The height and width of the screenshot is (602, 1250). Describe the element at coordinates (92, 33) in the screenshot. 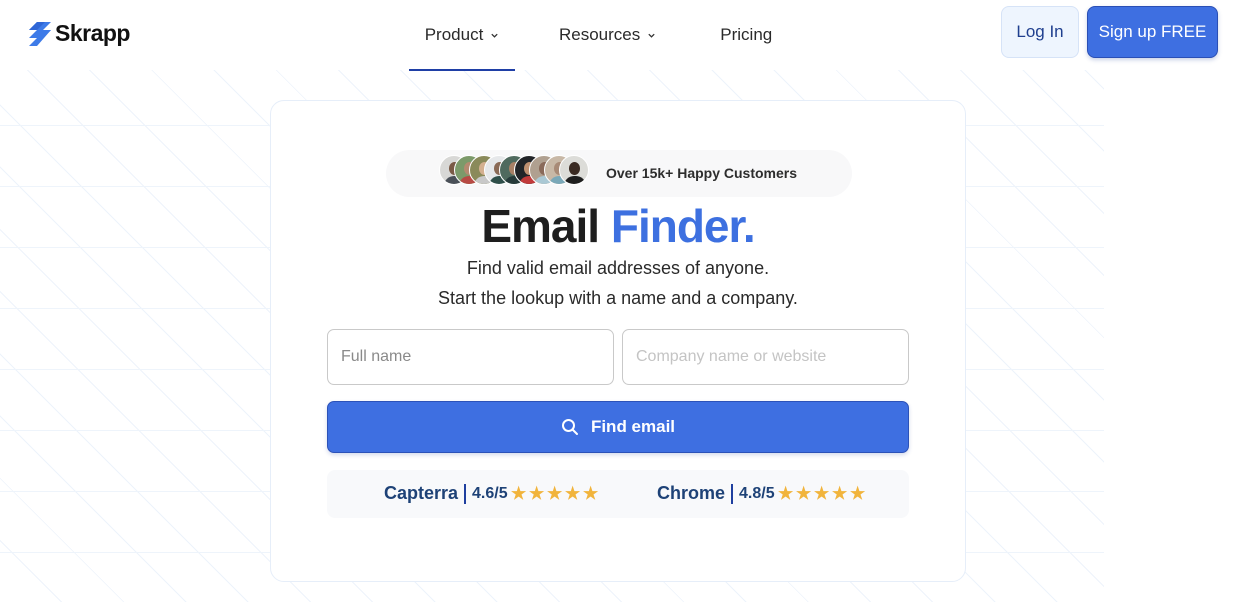

I see `brand-name: Skrapp` at that location.